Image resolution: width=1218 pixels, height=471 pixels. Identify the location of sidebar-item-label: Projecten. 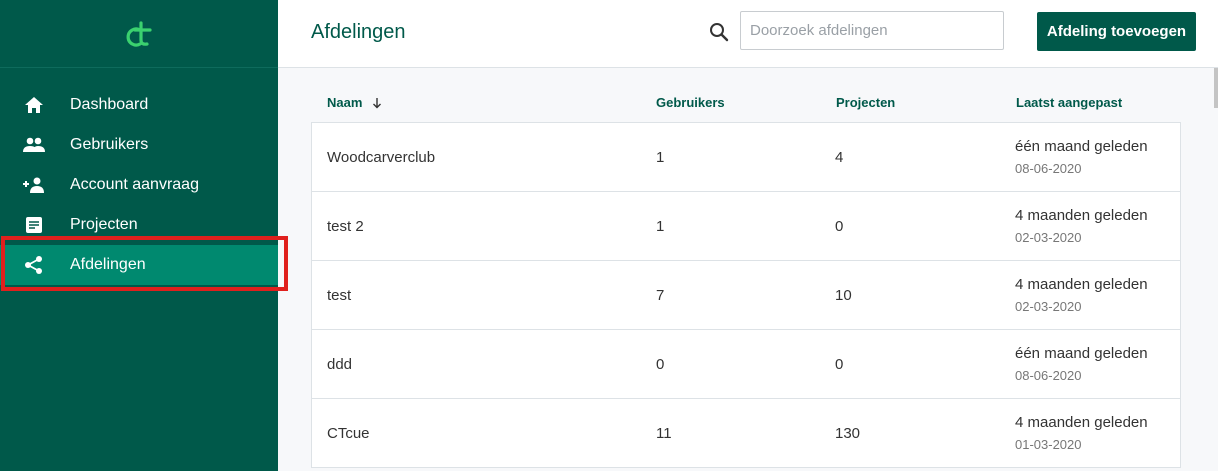
(104, 224).